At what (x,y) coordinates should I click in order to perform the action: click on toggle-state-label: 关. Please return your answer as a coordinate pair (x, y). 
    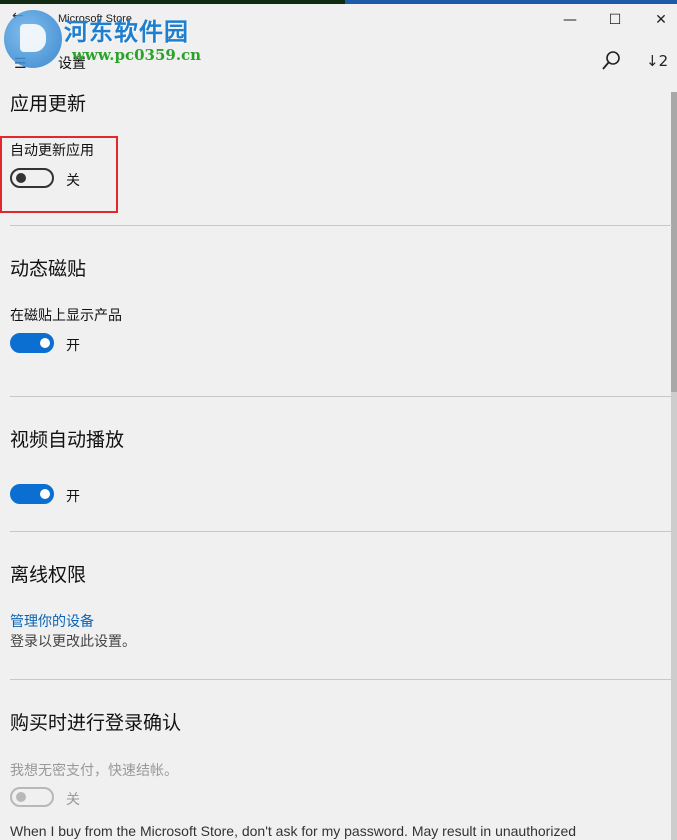
    Looking at the image, I should click on (73, 800).